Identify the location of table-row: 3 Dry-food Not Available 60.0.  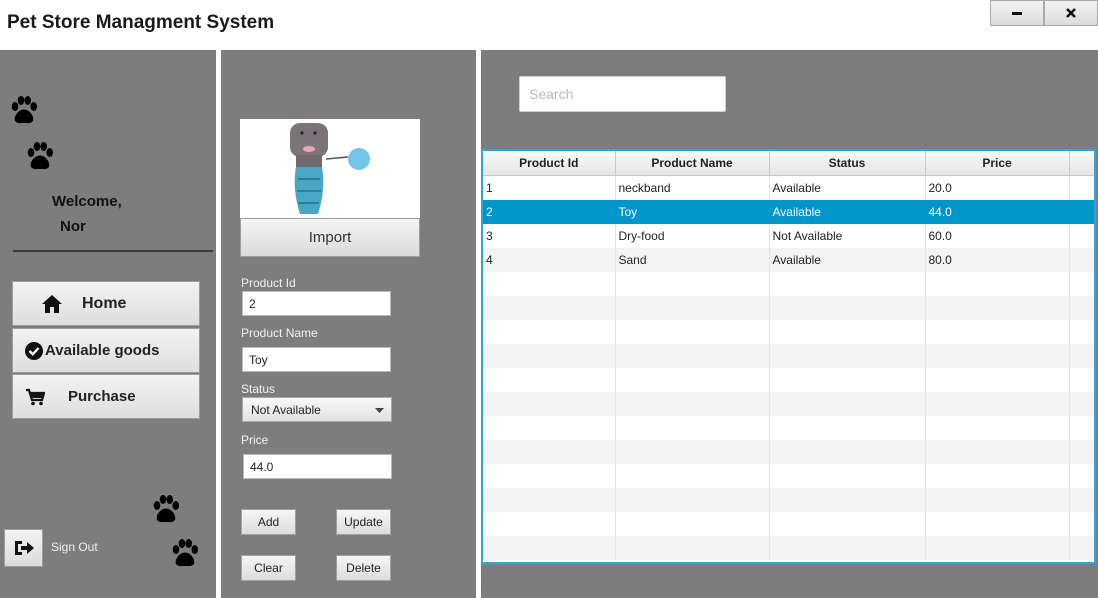
(788, 236).